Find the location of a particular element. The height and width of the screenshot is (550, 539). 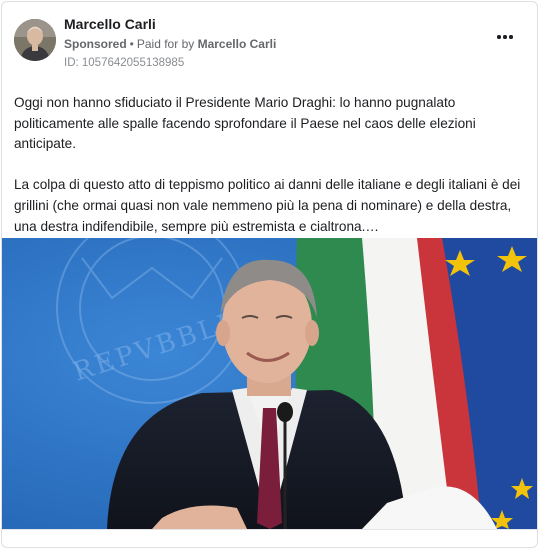

ad-id: ID: 1057642055138985 is located at coordinates (124, 63).